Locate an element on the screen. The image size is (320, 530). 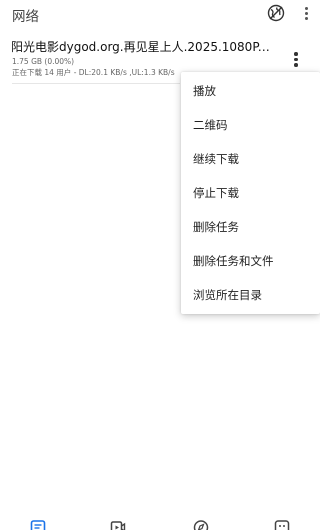
page-title: 网络 is located at coordinates (25, 17).